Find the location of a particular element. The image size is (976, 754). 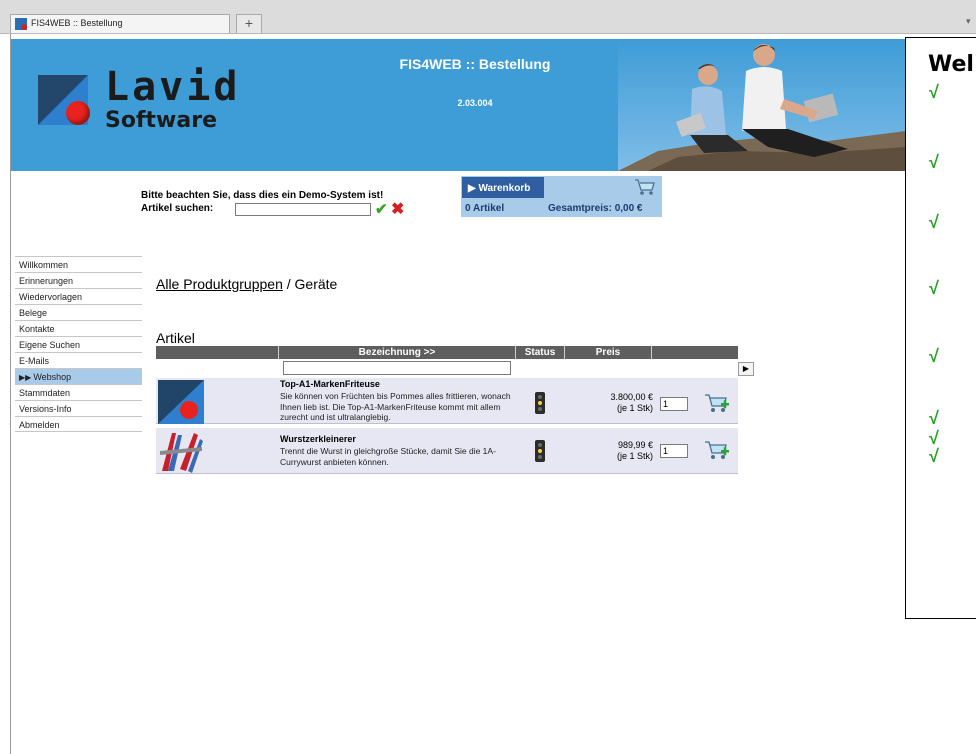

breadcrumb-link-all-groups: Alle Produktgruppen is located at coordinates (219, 284).